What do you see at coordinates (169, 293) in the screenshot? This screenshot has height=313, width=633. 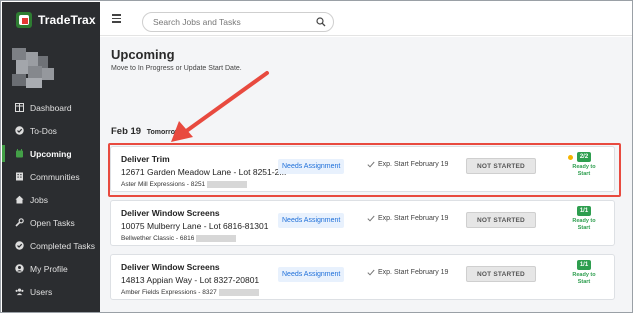 I see `community-label: Amber Fields Expressions - 8327` at bounding box center [169, 293].